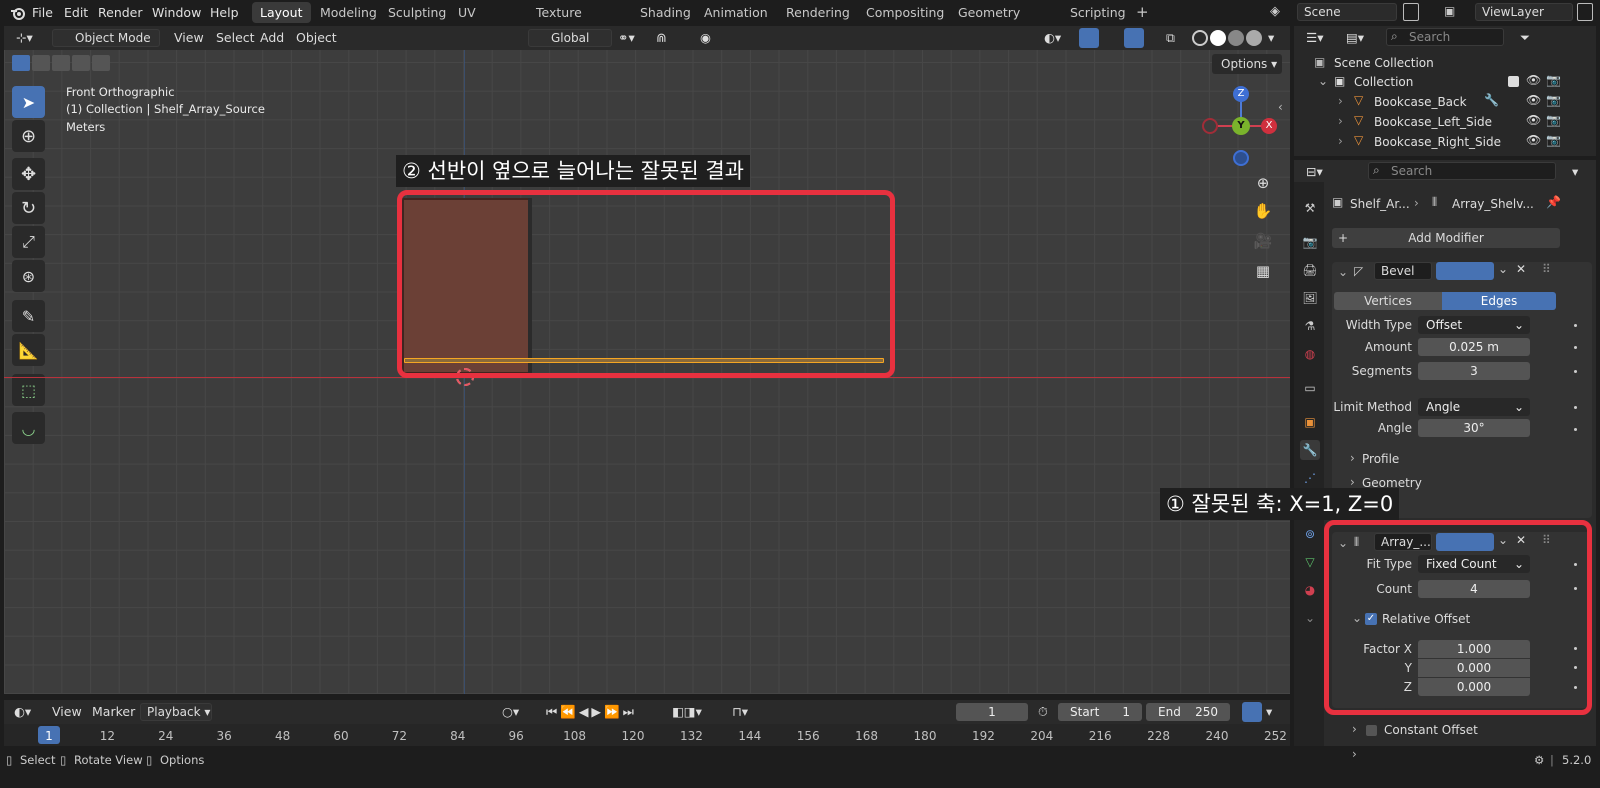  Describe the element at coordinates (1310, 422) in the screenshot. I see `object-tab-icon: ▣` at that location.